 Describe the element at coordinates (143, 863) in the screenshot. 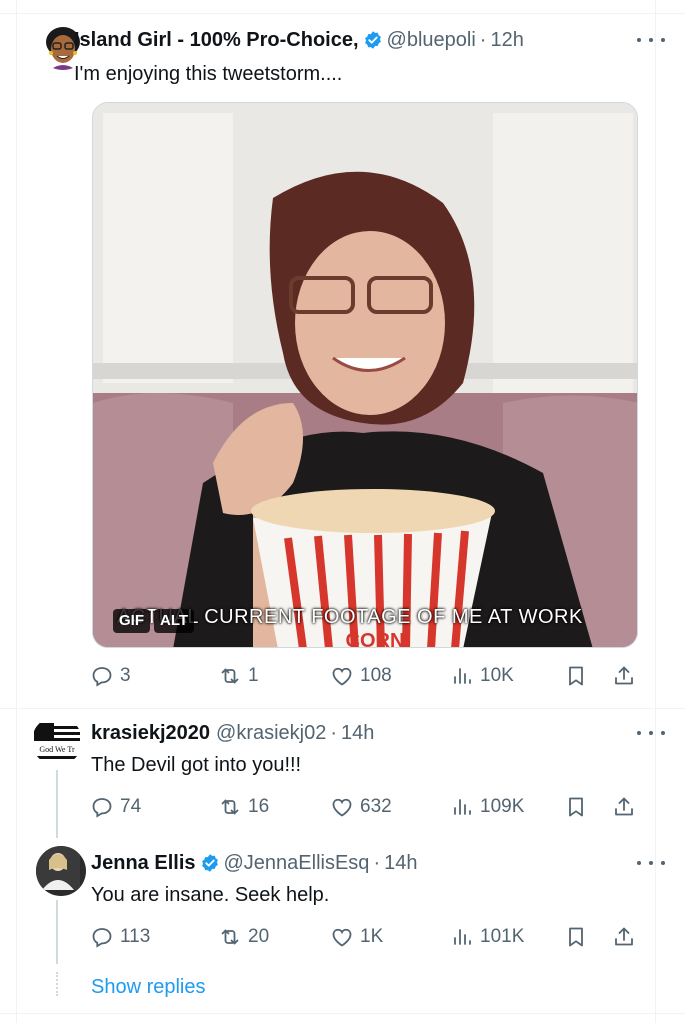

I see `display-name: Jenna Ellis` at that location.